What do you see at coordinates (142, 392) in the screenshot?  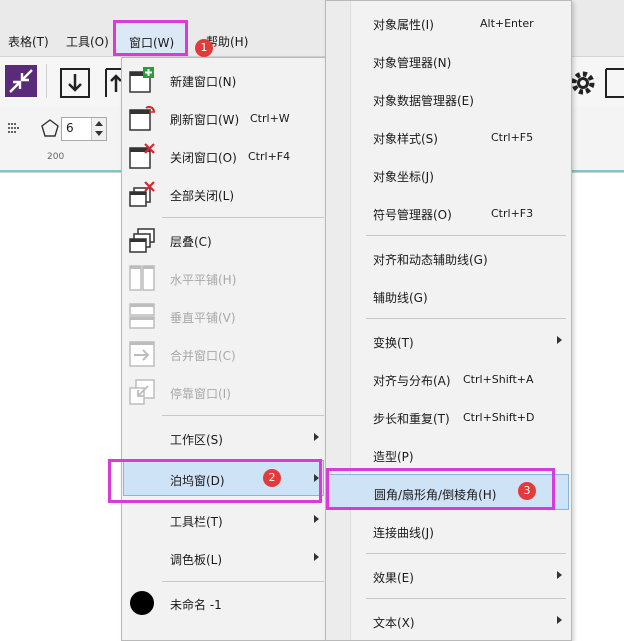 I see `dock-window-icon` at bounding box center [142, 392].